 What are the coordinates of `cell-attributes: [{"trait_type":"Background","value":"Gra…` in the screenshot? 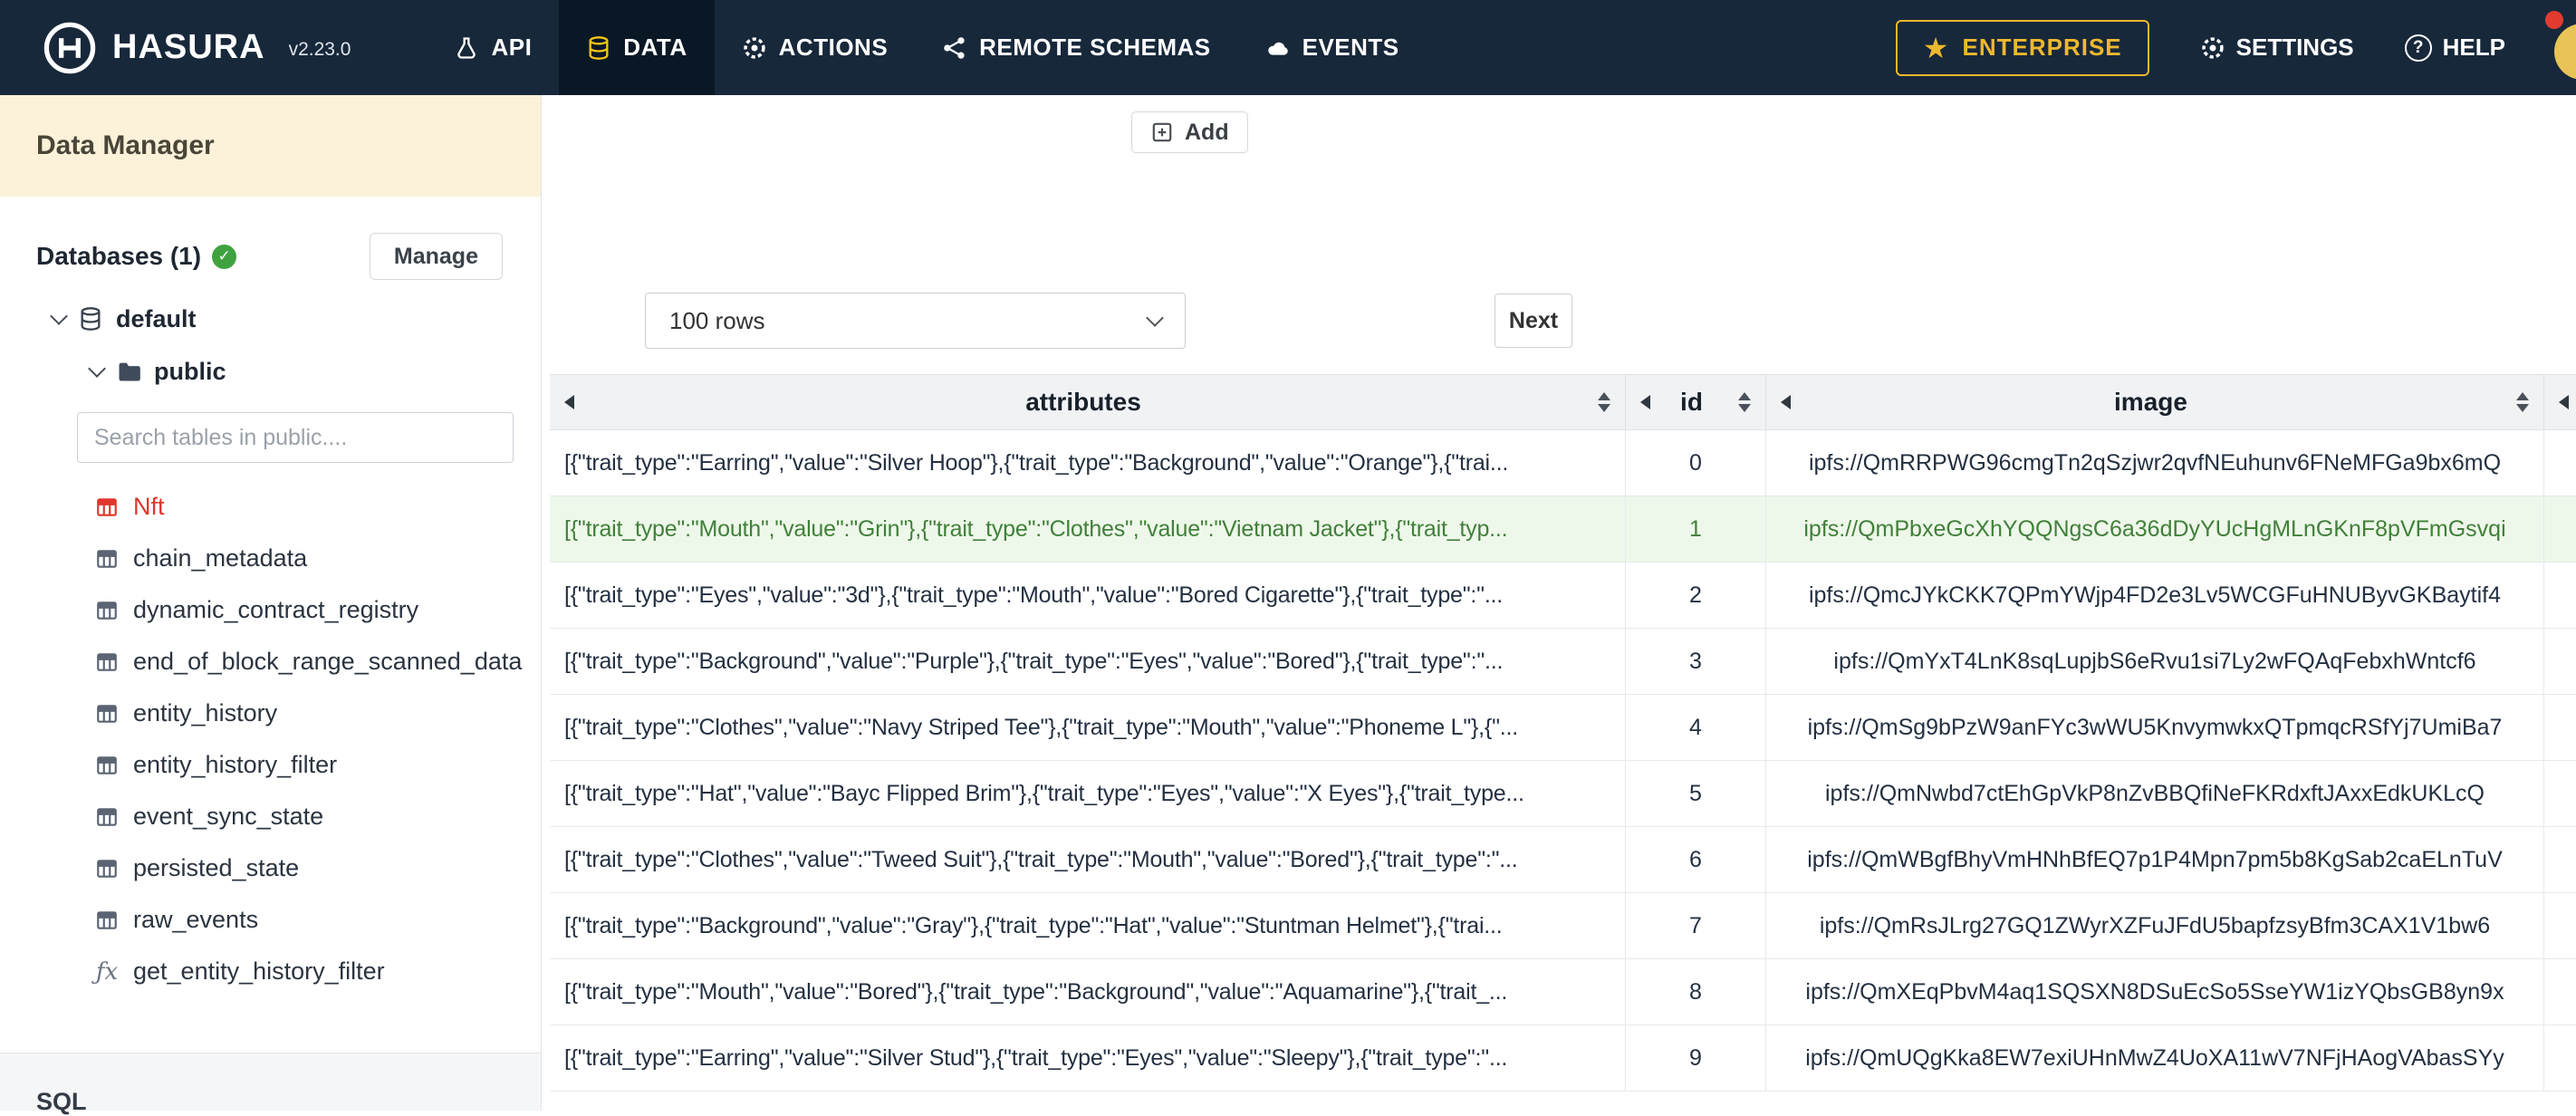 It's located at (1088, 925).